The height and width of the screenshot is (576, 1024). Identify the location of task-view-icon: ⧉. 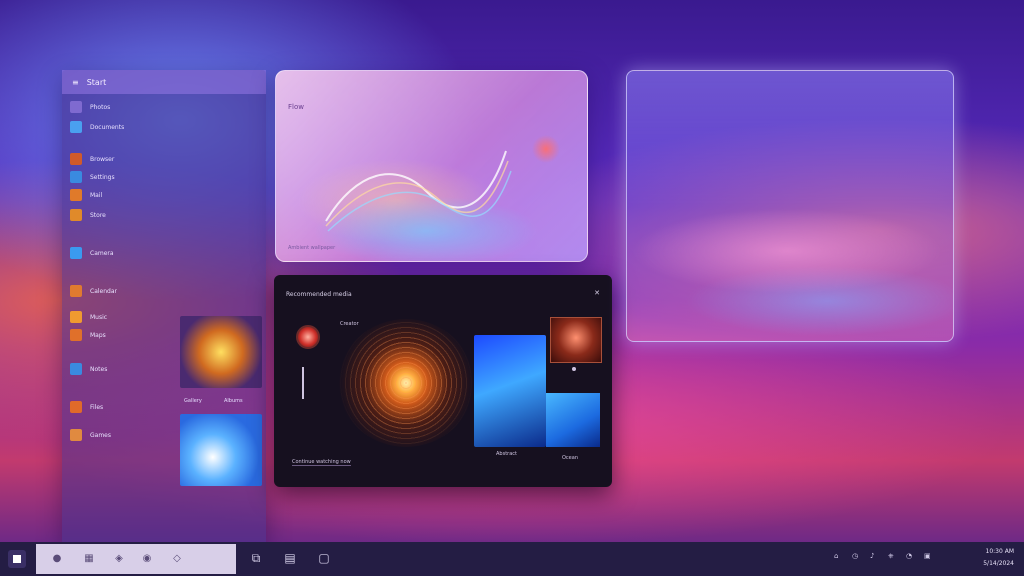
(256, 558).